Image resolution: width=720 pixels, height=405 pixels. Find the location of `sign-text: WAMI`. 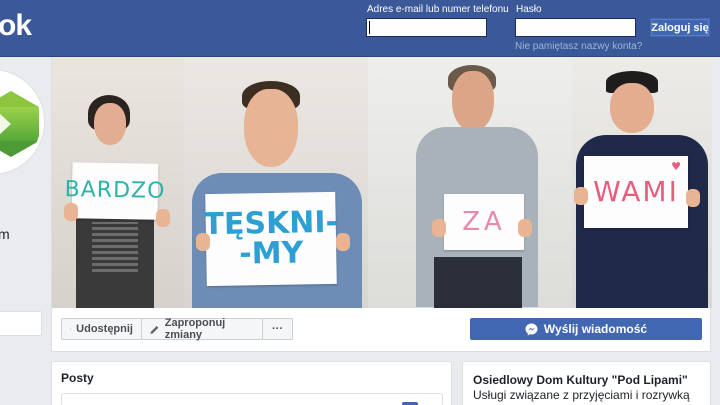

sign-text: WAMI is located at coordinates (636, 191).